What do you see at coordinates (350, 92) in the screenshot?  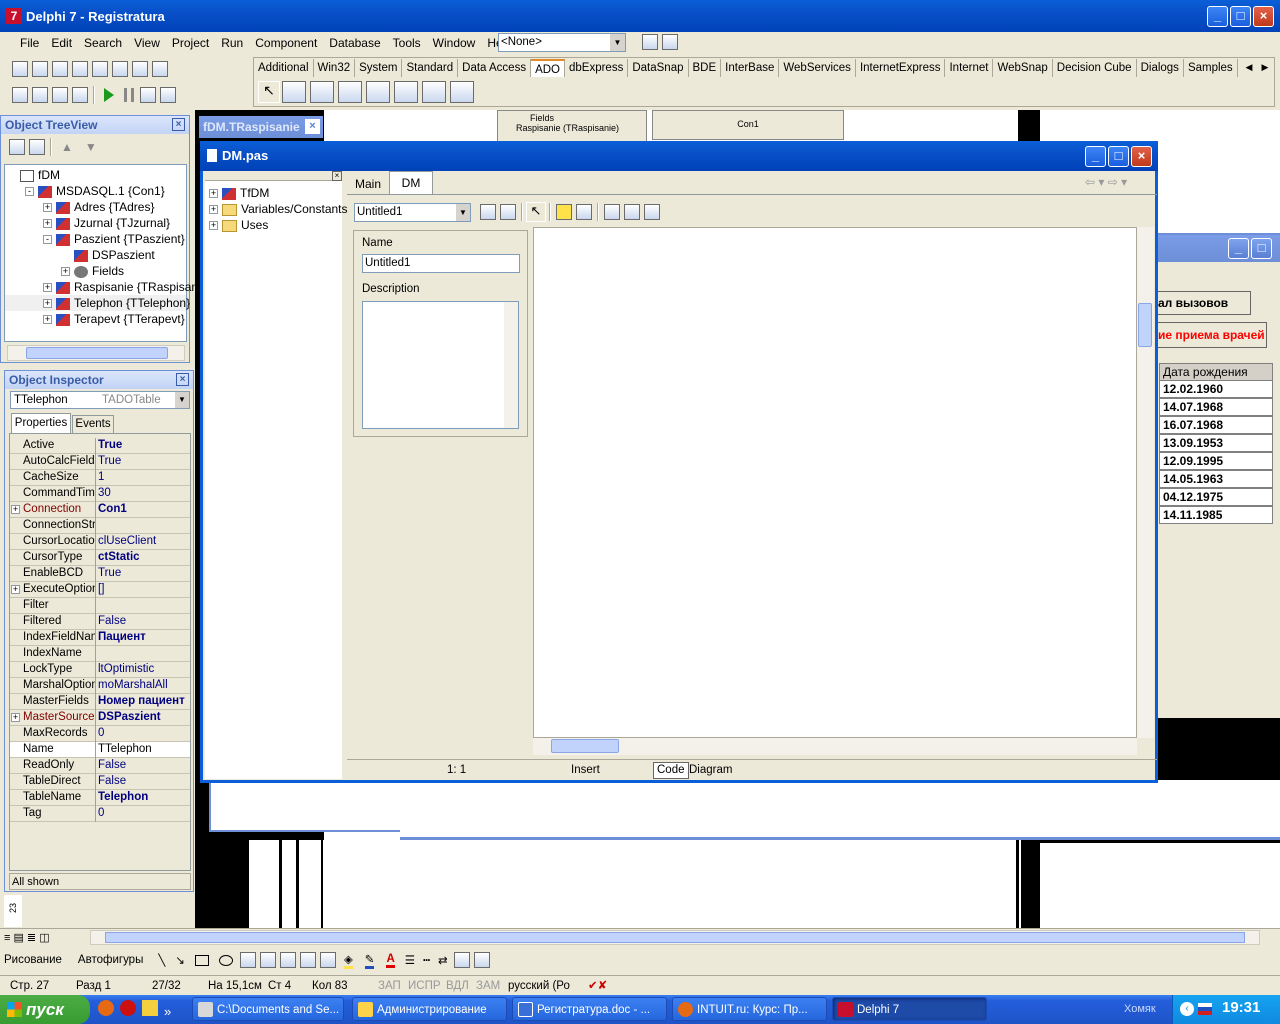 I see `ado-dataset-icon` at bounding box center [350, 92].